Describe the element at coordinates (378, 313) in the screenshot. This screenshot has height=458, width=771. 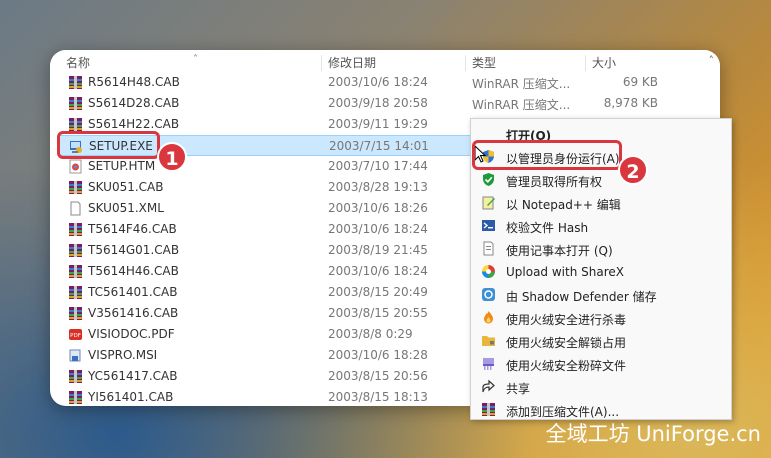
I see `file-date: 2003/8/15 20:55` at that location.